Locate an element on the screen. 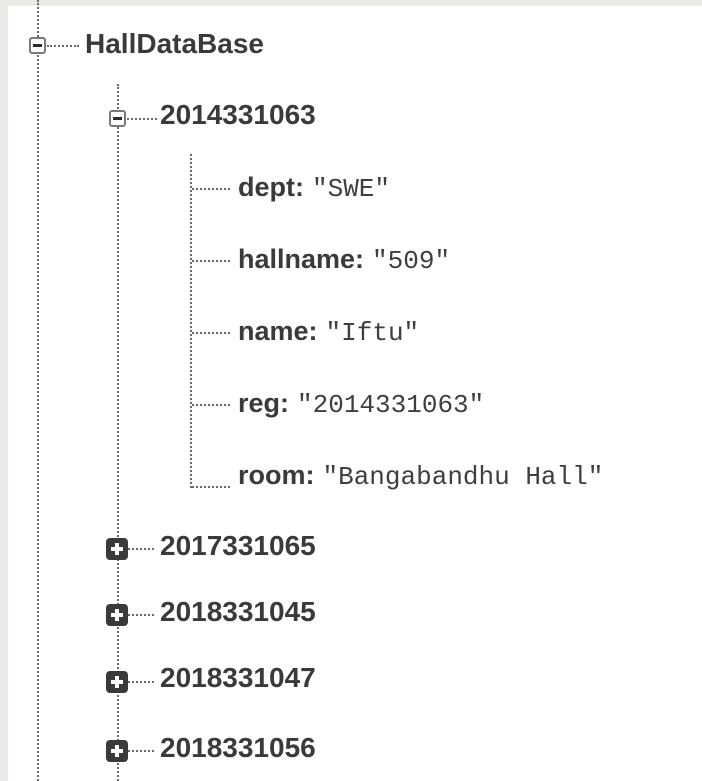 This screenshot has height=781, width=702. field-value: "509" is located at coordinates (411, 261).